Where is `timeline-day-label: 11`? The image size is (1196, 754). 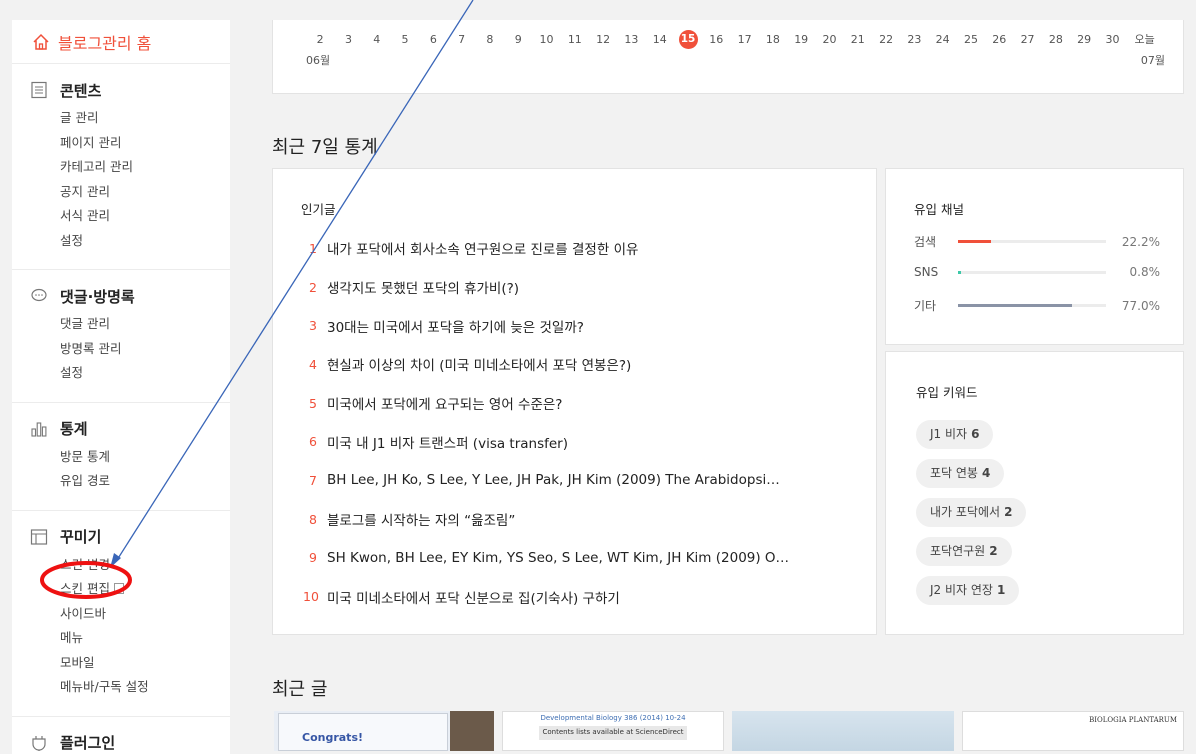
timeline-day-label: 11 is located at coordinates (574, 39).